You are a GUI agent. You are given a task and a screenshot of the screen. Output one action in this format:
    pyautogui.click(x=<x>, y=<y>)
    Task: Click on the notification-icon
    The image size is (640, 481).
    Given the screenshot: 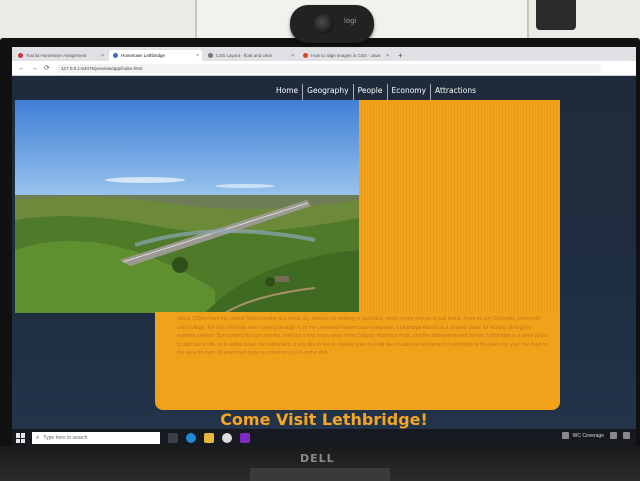 What is the action you would take?
    pyautogui.click(x=626, y=435)
    